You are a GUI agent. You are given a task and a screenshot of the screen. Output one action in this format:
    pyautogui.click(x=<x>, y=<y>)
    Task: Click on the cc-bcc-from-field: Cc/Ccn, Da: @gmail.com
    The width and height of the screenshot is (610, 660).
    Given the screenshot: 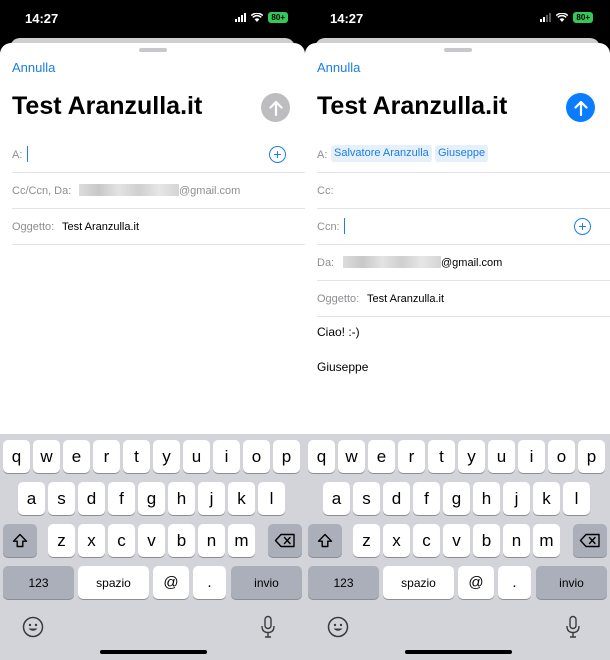 What is the action you would take?
    pyautogui.click(x=158, y=191)
    